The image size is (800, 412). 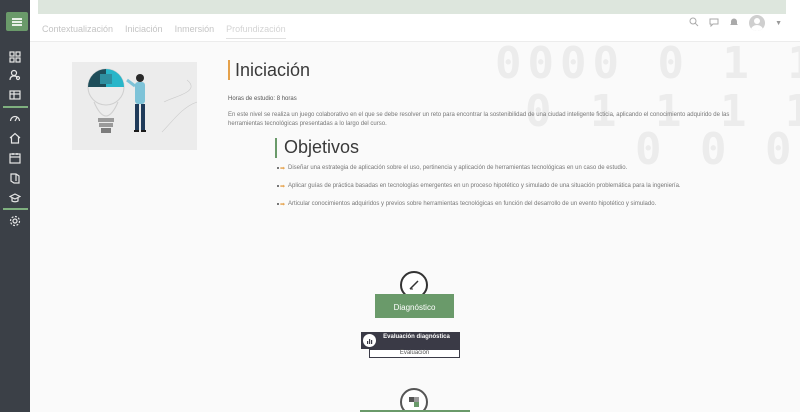 I want to click on study-hours: Horas de estudio: 8 horas, so click(x=262, y=99).